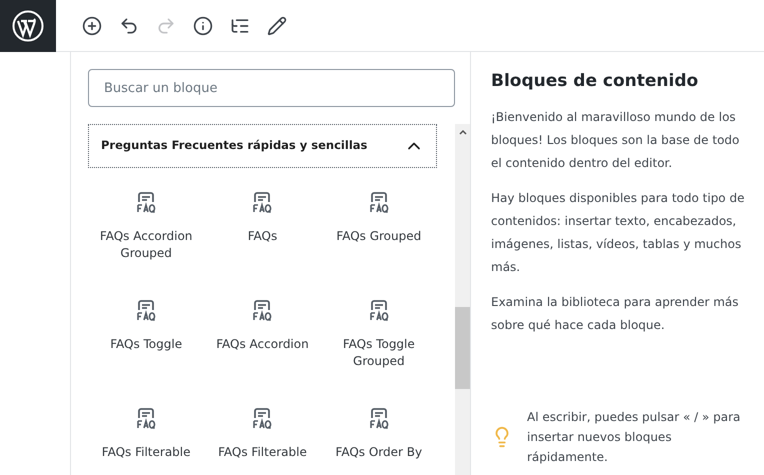 The image size is (764, 475). What do you see at coordinates (378, 439) in the screenshot?
I see `block-item: FAQs Order By` at bounding box center [378, 439].